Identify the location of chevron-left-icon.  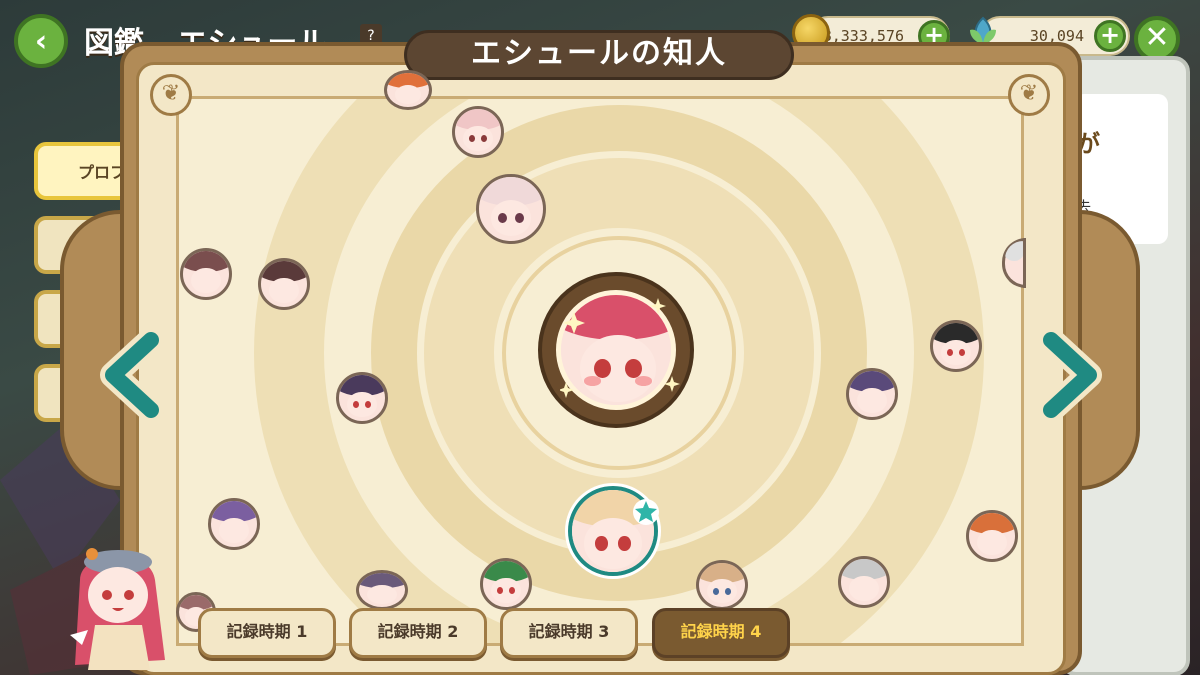
(132, 375).